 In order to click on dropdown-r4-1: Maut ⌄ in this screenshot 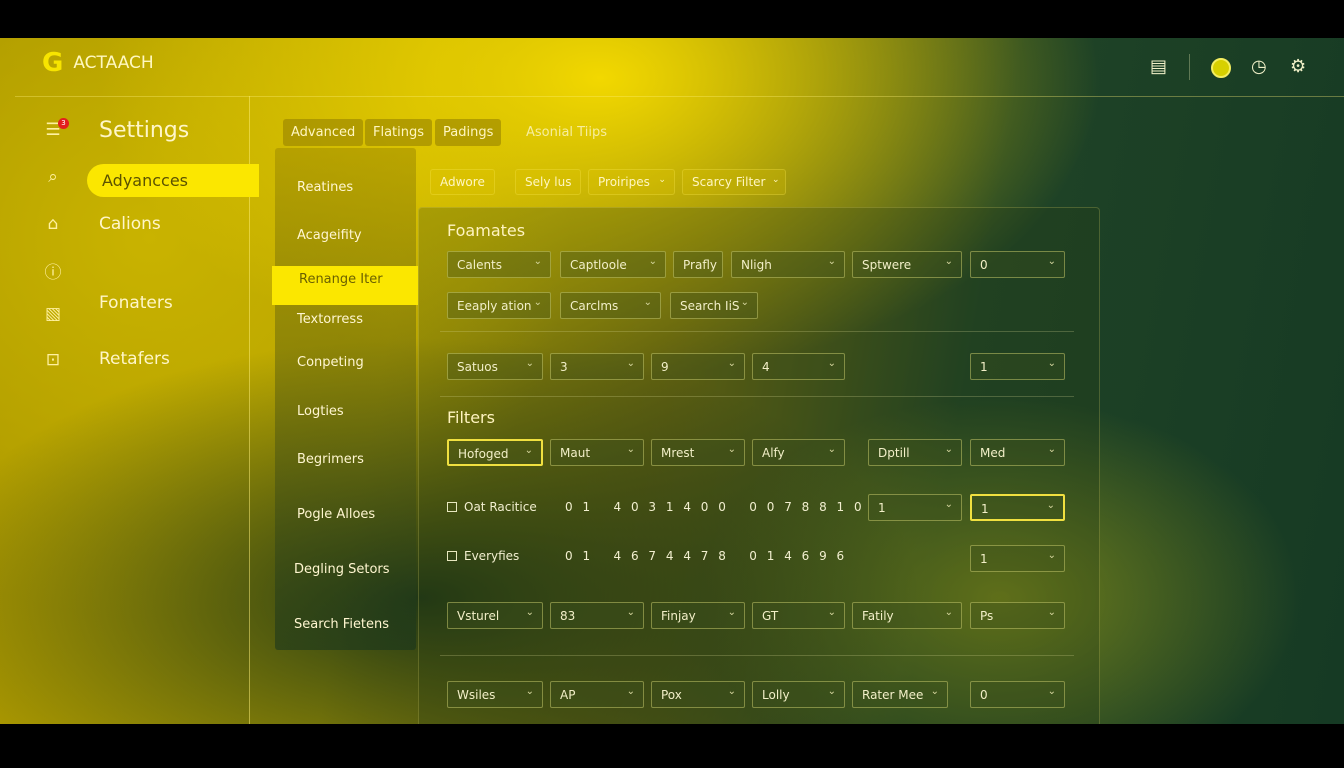, I will do `click(597, 452)`.